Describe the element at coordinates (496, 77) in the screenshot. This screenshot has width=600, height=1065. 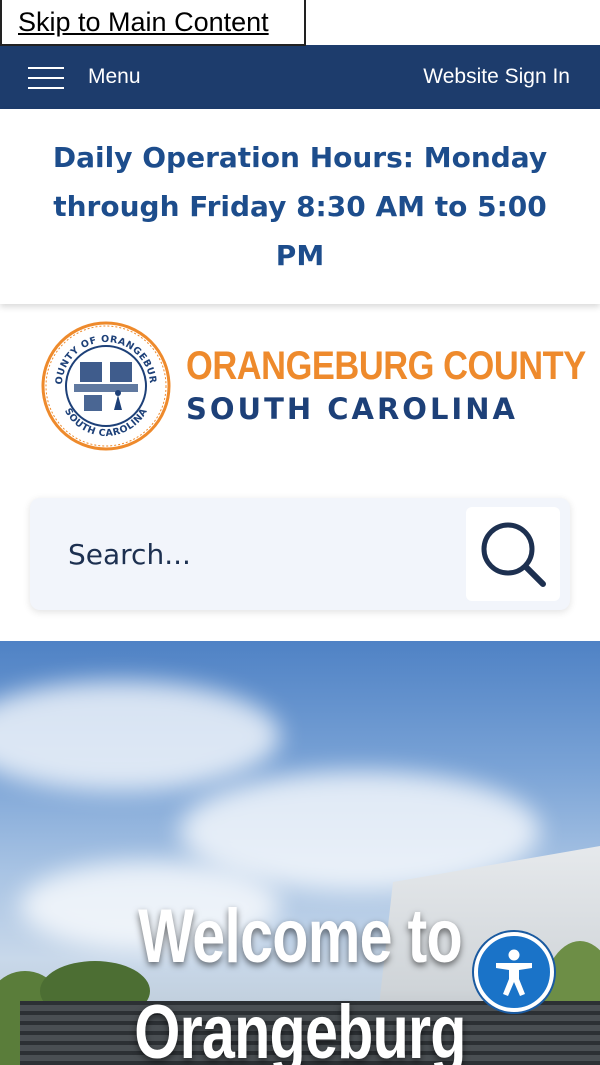
I see `website-sign-in-link: Website Sign In` at that location.